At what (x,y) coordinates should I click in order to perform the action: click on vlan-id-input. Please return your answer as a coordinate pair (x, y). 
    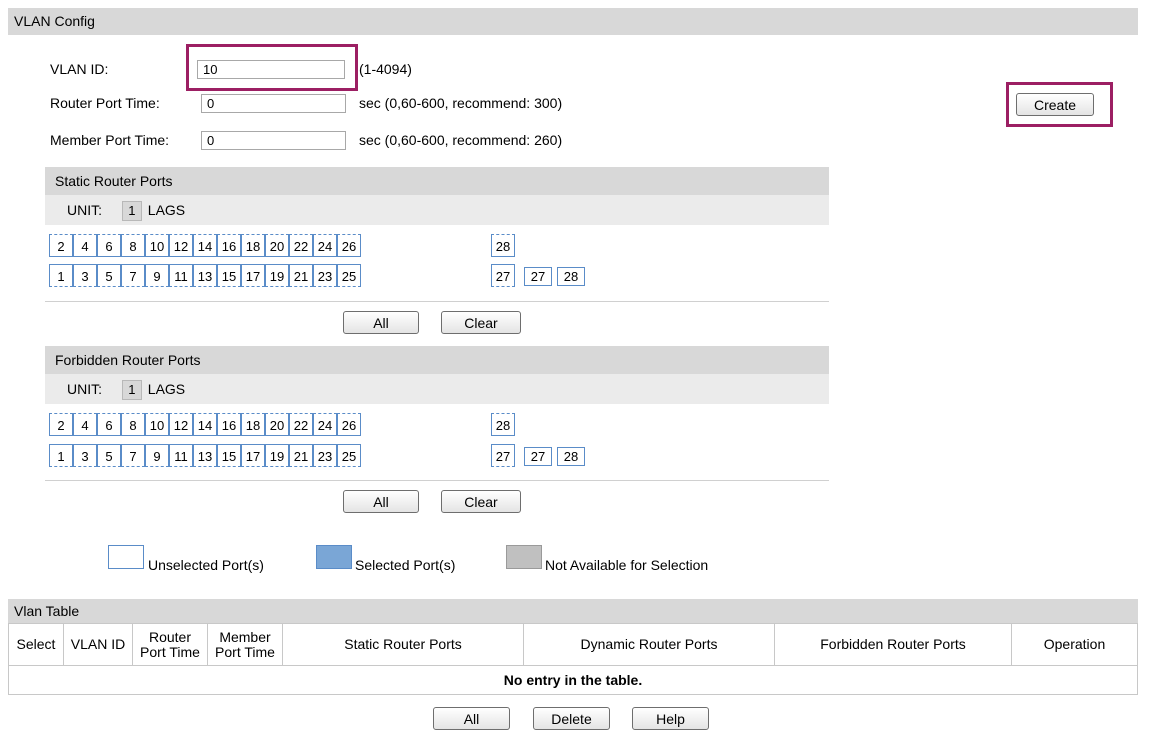
    Looking at the image, I should click on (271, 69).